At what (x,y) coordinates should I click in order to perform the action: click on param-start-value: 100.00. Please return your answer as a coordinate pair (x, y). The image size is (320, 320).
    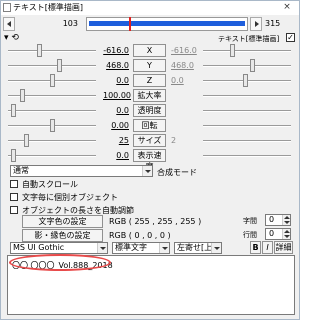
    Looking at the image, I should click on (117, 95).